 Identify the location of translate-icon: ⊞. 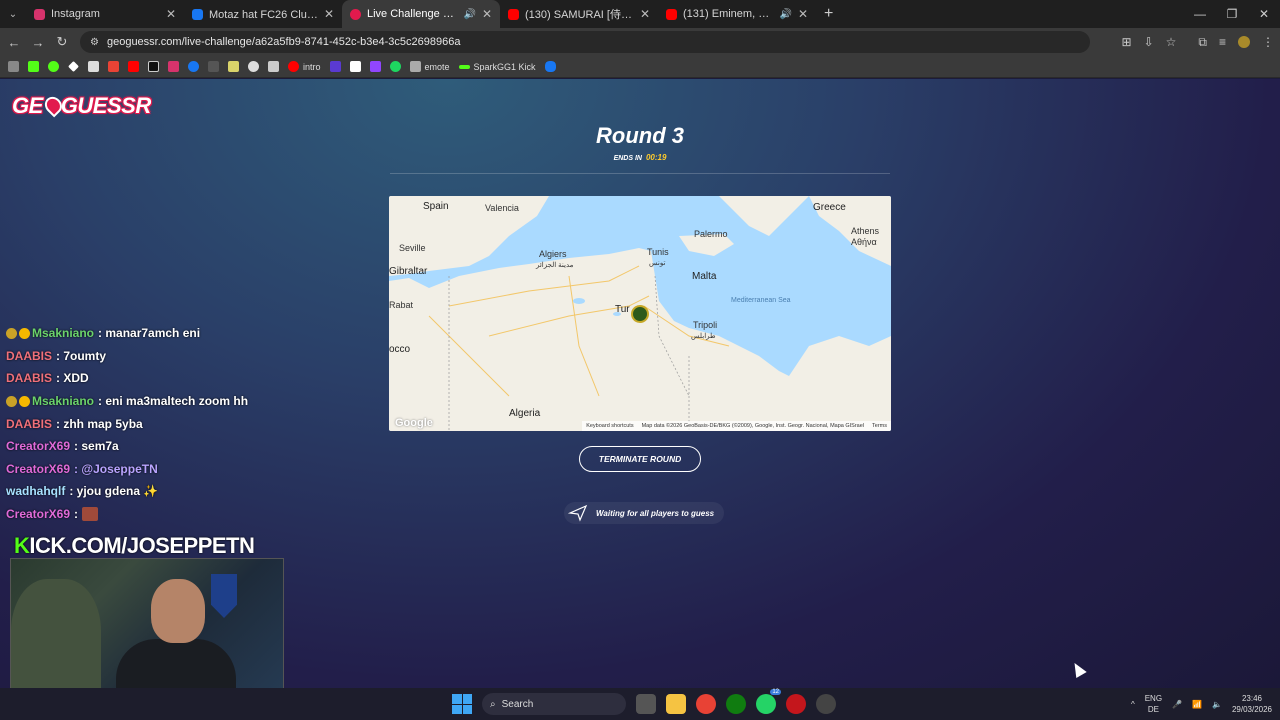
(1127, 42).